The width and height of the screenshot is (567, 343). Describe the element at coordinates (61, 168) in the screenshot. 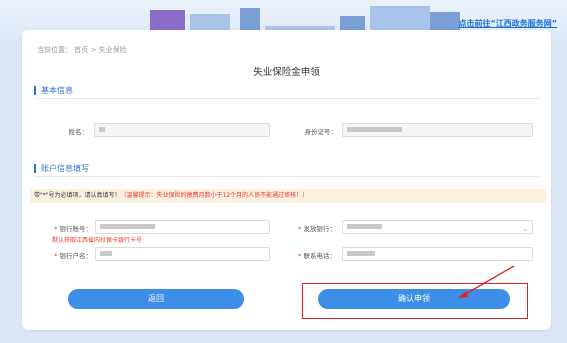

I see `section-account-info: 账户信息填写` at that location.